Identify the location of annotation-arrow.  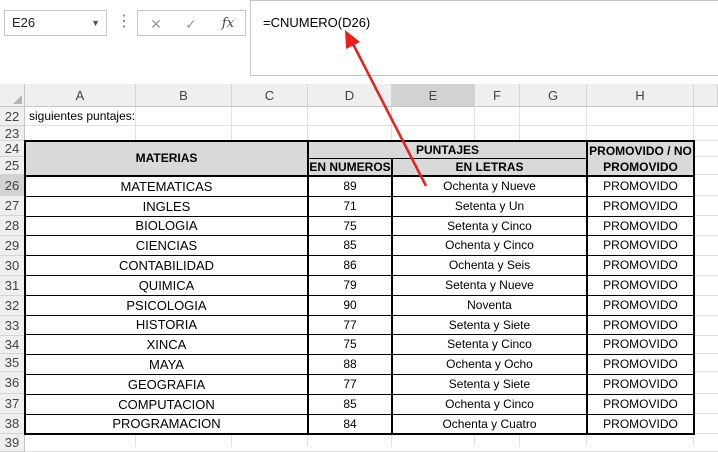
(386, 108).